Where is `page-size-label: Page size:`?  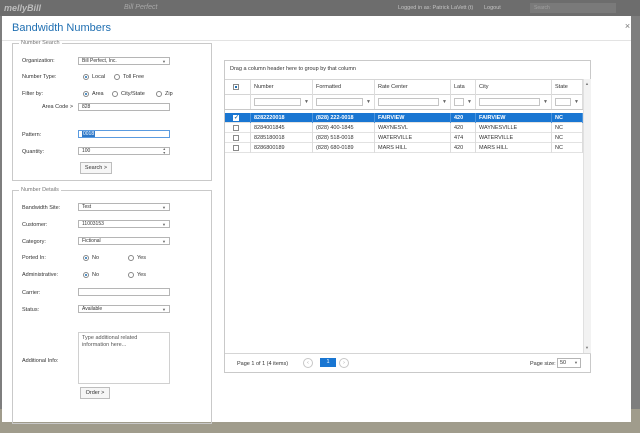 page-size-label: Page size: is located at coordinates (543, 364).